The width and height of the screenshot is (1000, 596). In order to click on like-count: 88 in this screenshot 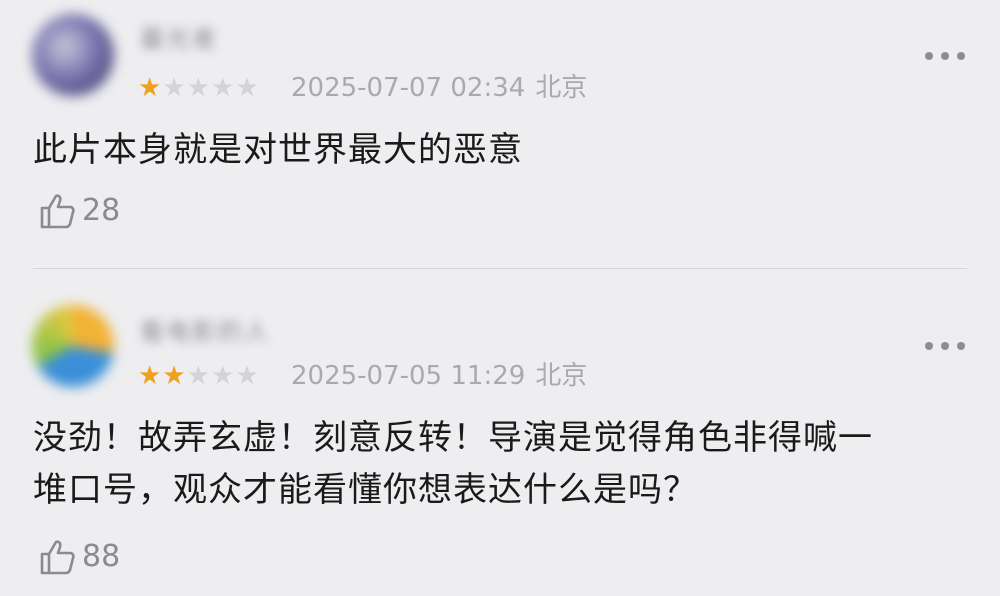, I will do `click(101, 556)`.